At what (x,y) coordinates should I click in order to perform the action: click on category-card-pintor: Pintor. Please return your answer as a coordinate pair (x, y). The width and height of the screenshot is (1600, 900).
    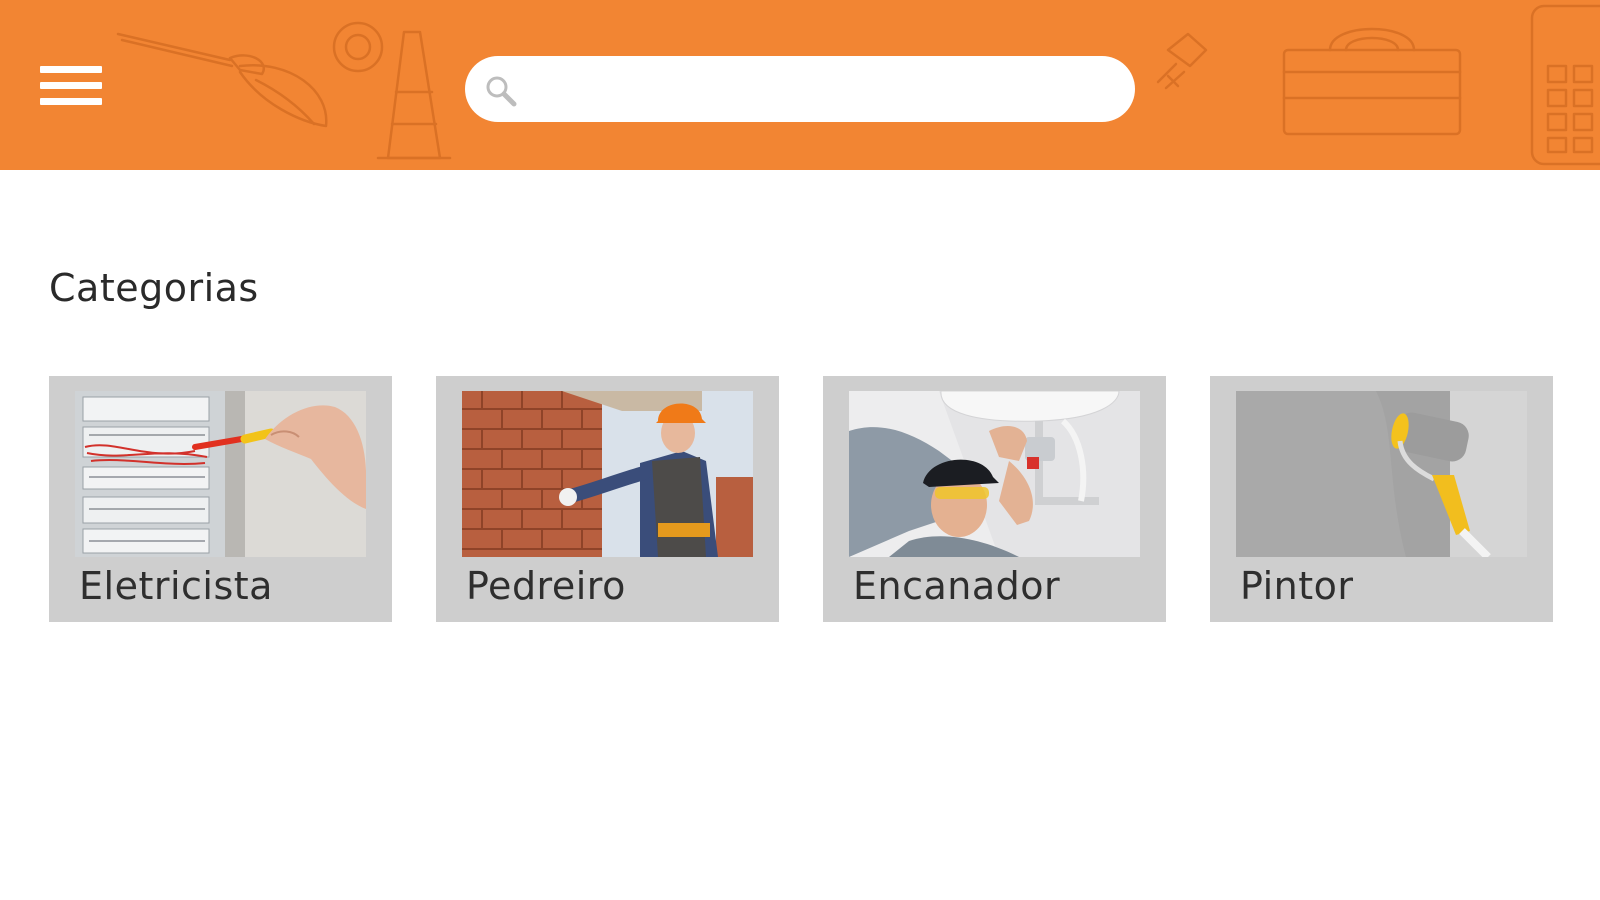
    Looking at the image, I should click on (1381, 499).